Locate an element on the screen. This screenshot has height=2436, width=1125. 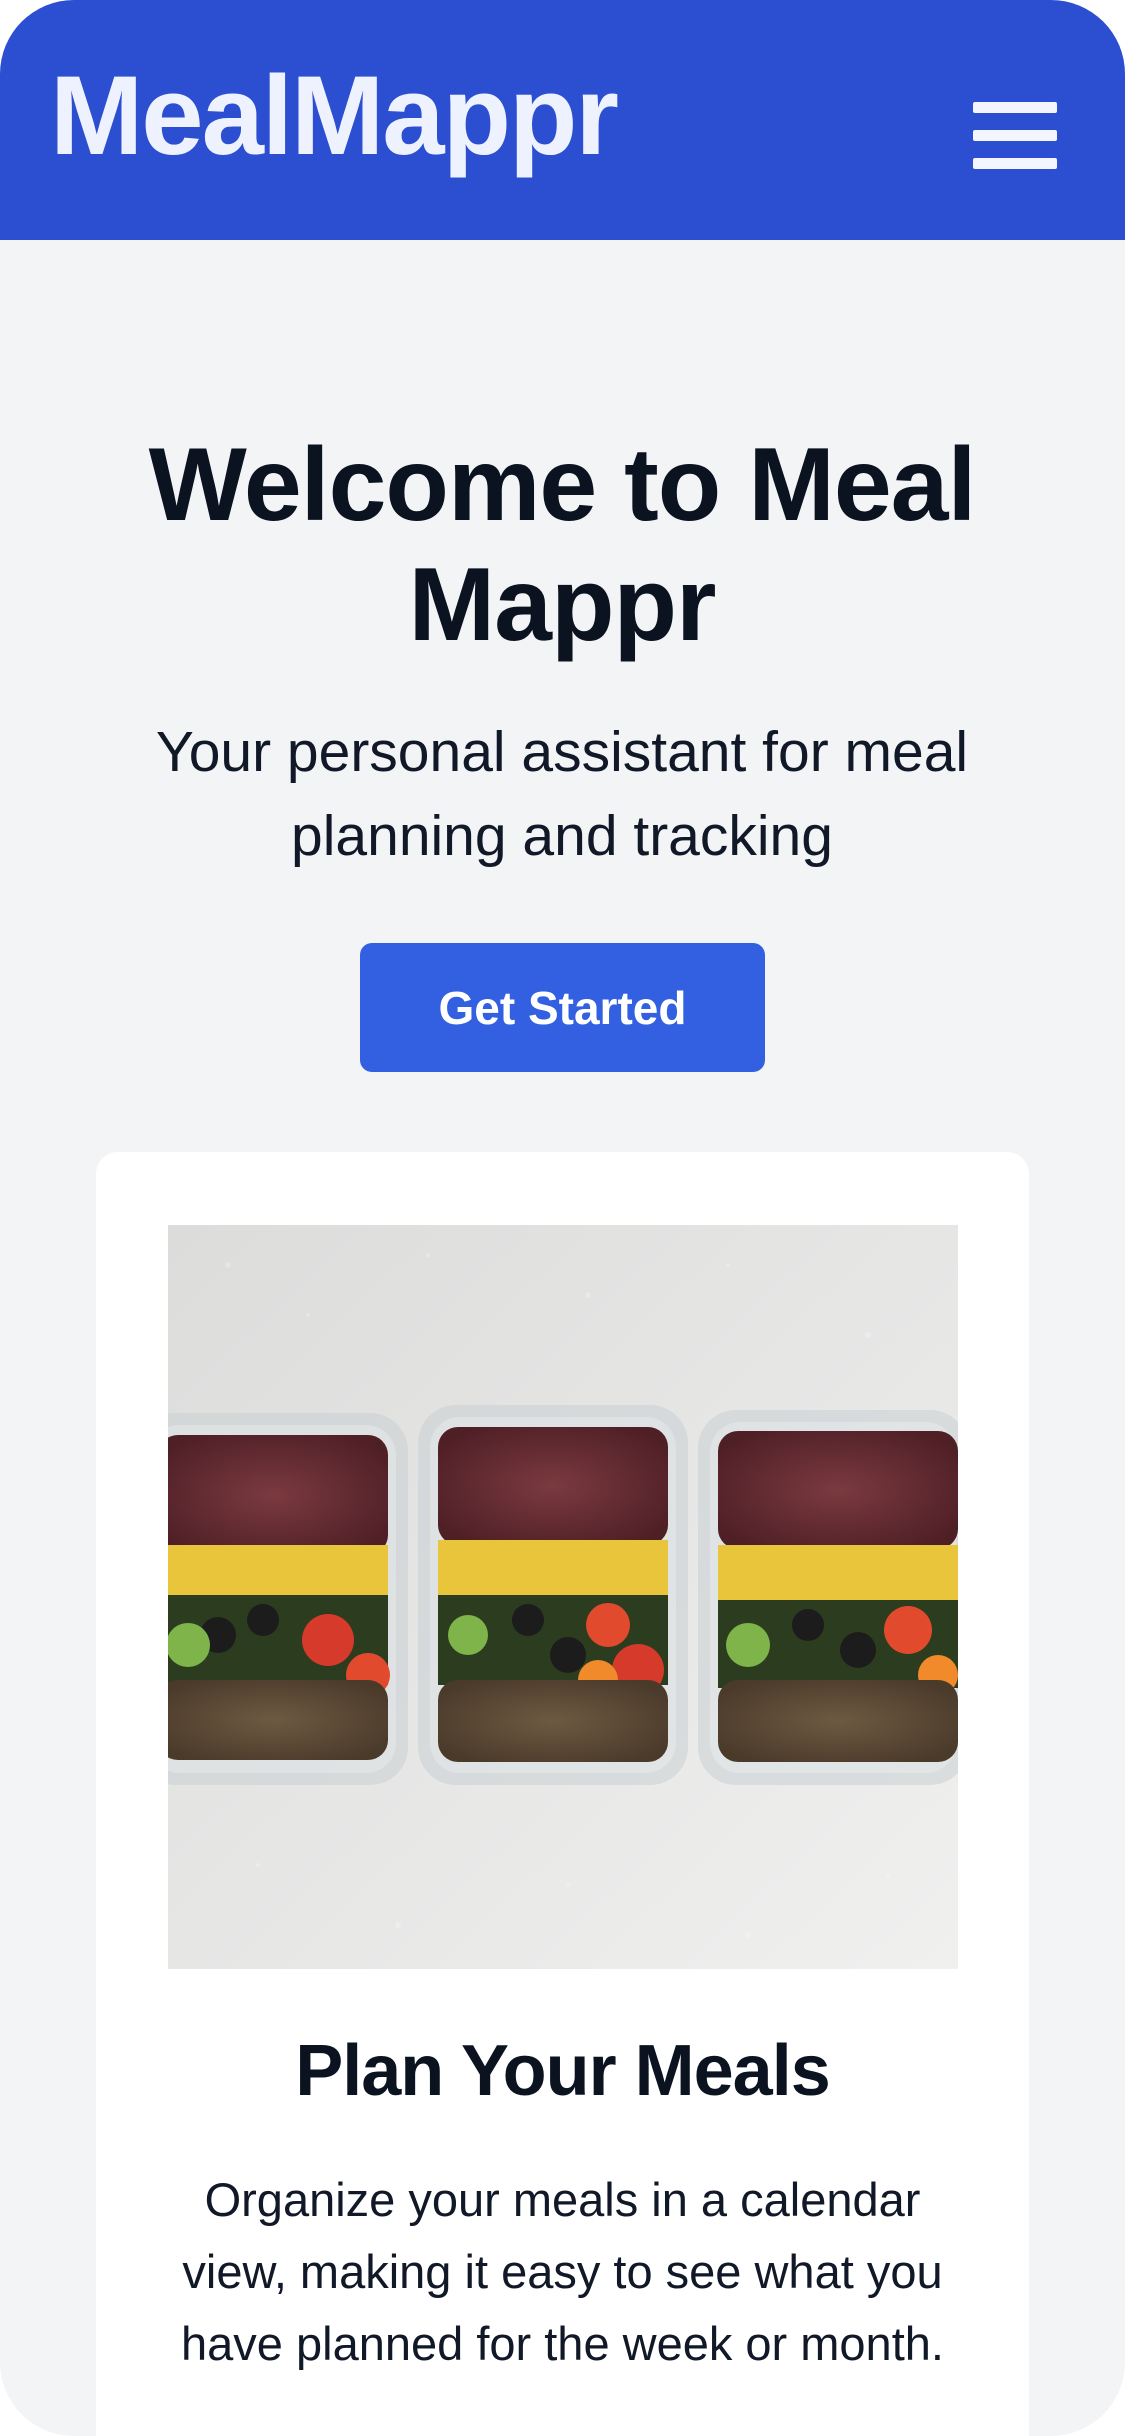
get-started-button: Get Started is located at coordinates (562, 1007).